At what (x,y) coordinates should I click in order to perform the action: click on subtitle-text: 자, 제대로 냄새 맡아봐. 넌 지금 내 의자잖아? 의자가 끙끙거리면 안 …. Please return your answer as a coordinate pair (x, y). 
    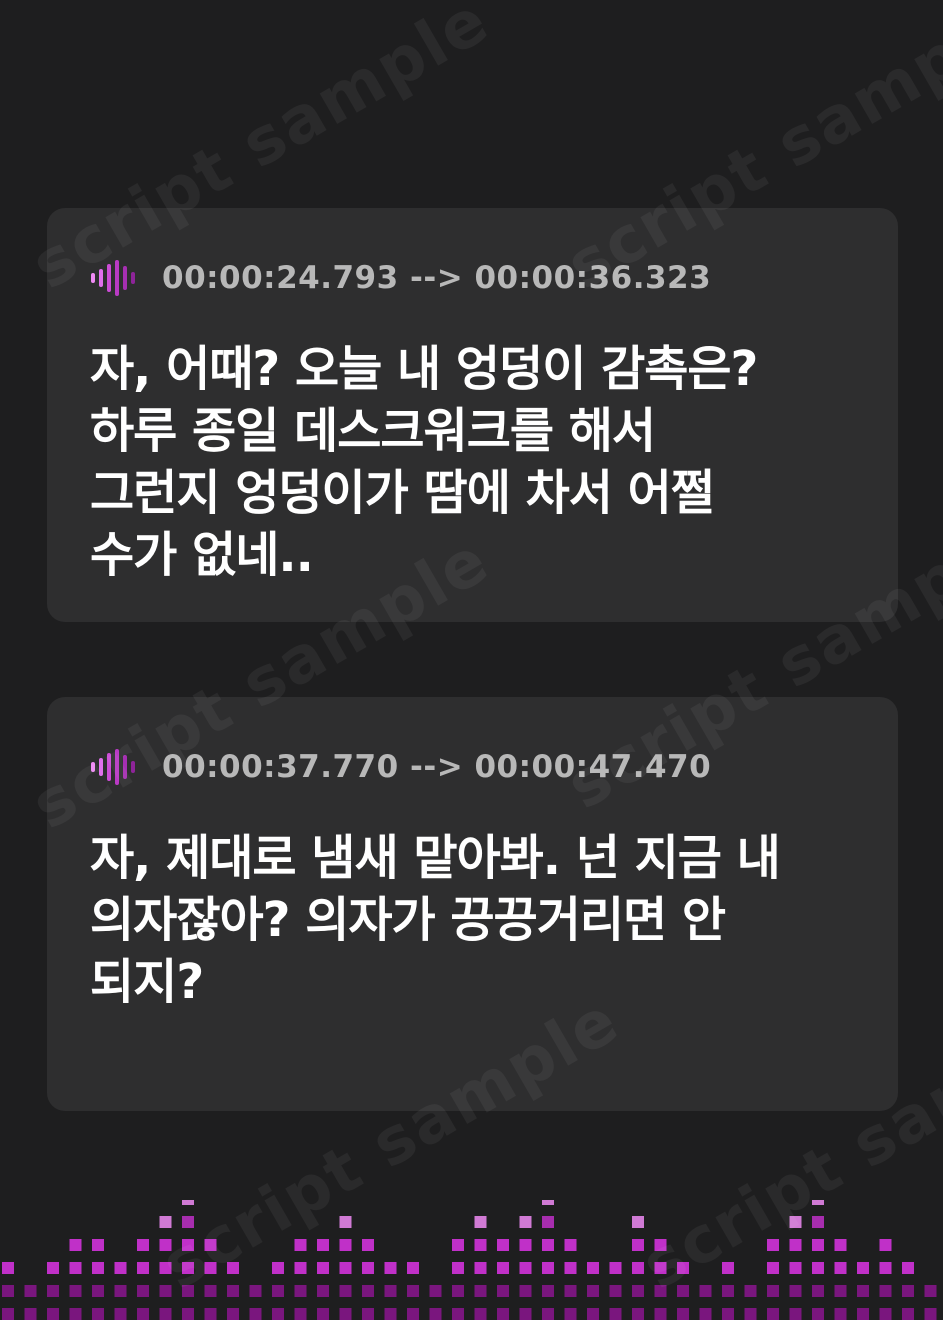
    Looking at the image, I should click on (435, 920).